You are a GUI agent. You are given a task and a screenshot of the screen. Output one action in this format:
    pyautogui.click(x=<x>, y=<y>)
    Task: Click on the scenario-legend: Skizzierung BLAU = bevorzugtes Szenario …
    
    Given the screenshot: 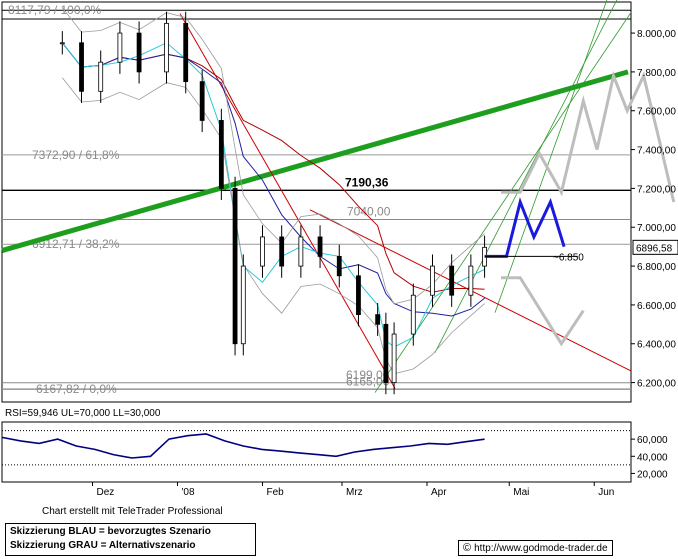 What is the action you would take?
    pyautogui.click(x=130, y=539)
    